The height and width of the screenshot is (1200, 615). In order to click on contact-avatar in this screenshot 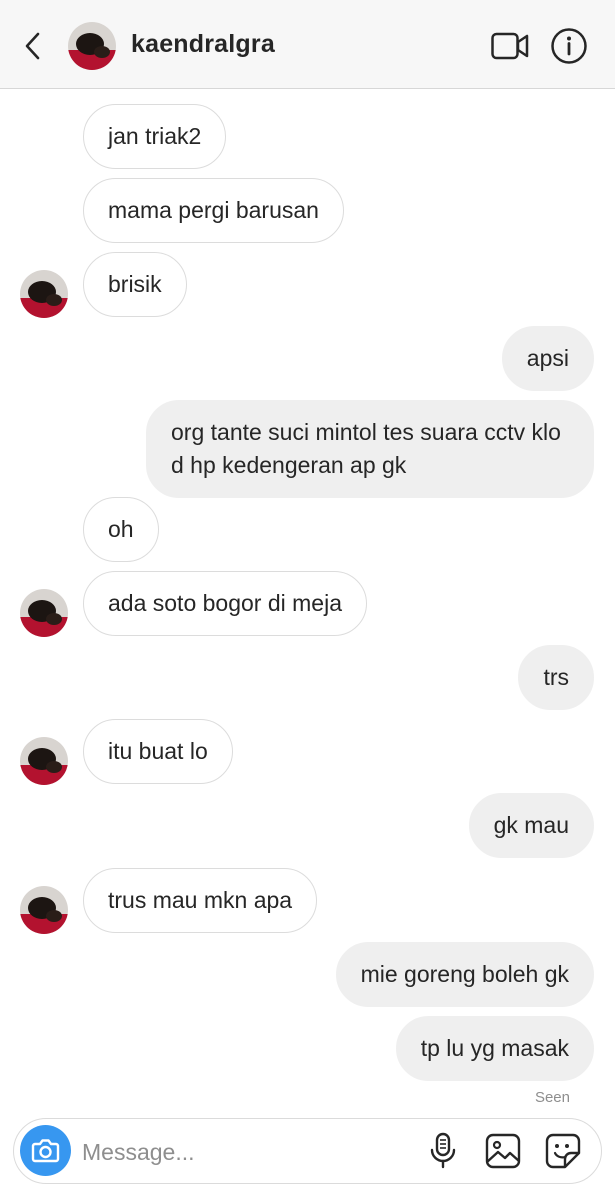, I will do `click(92, 46)`.